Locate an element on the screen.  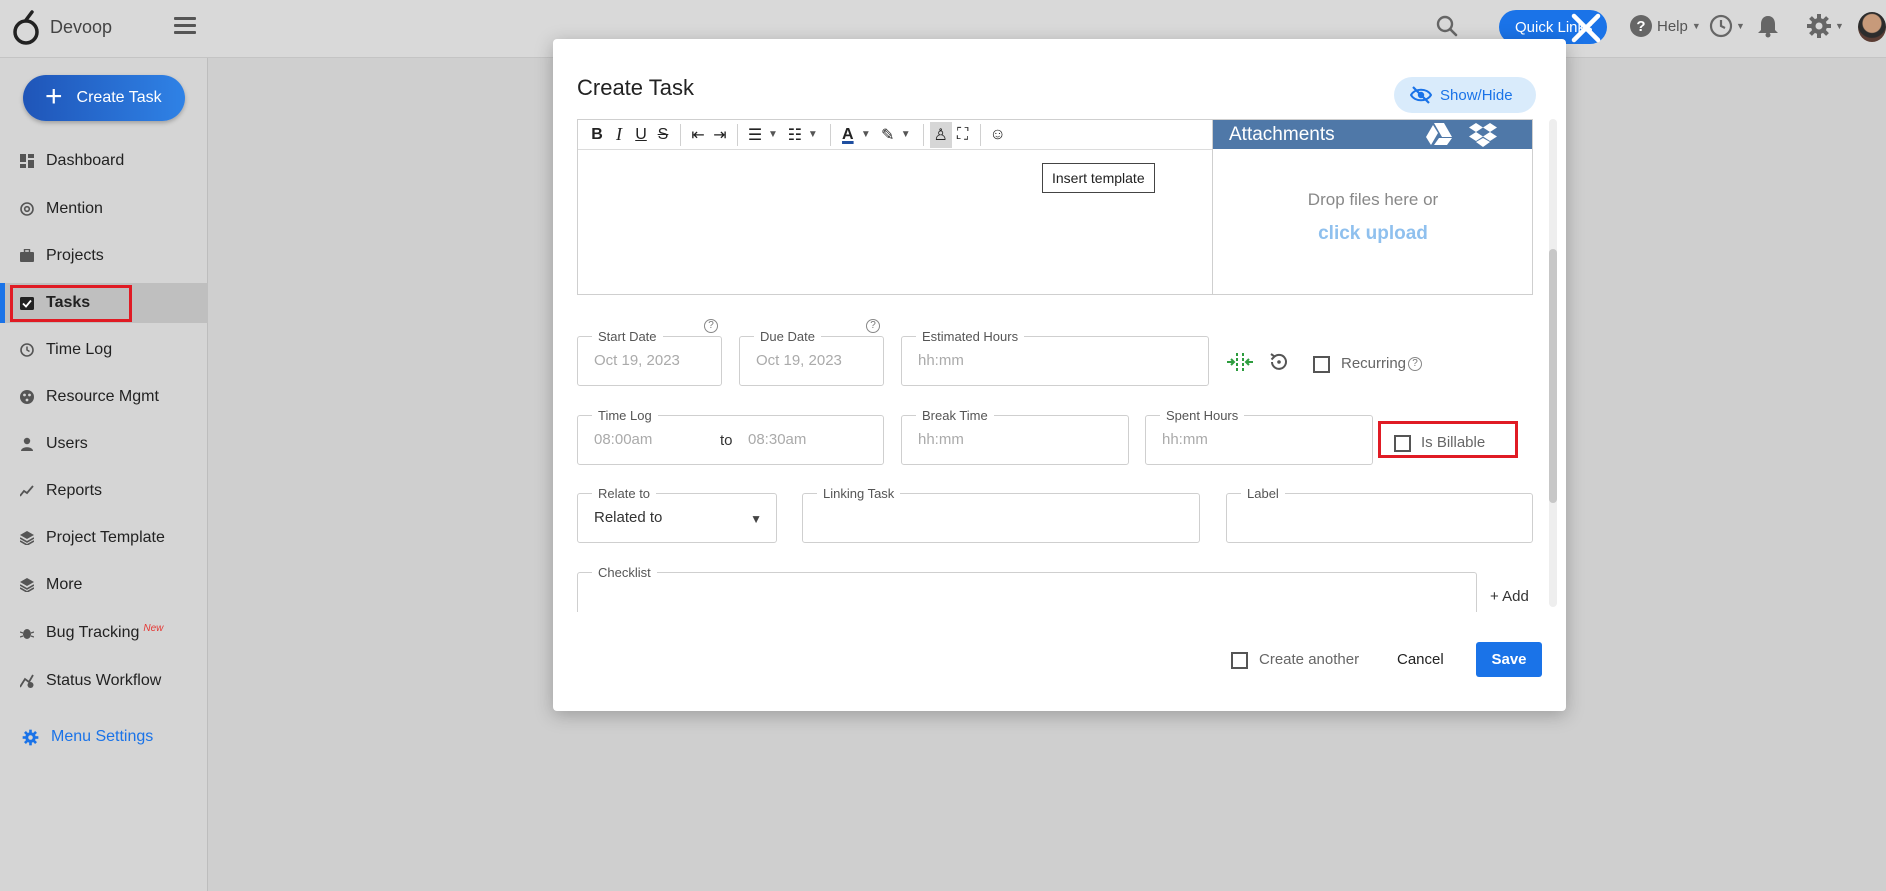
create-task-label: Create Task is located at coordinates (119, 97).